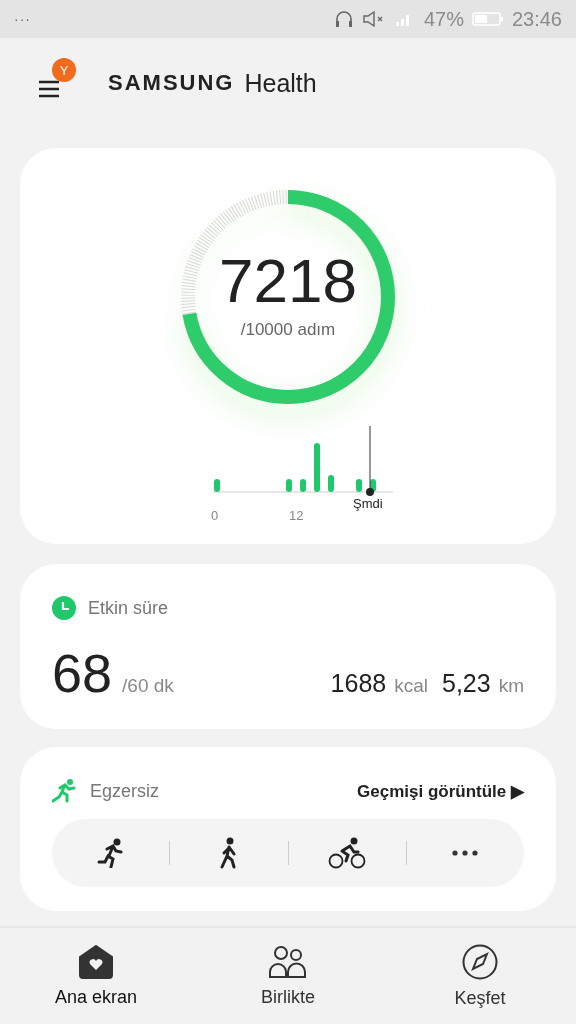 The width and height of the screenshot is (576, 1024). What do you see at coordinates (411, 686) in the screenshot?
I see `calories-unit: kcal` at bounding box center [411, 686].